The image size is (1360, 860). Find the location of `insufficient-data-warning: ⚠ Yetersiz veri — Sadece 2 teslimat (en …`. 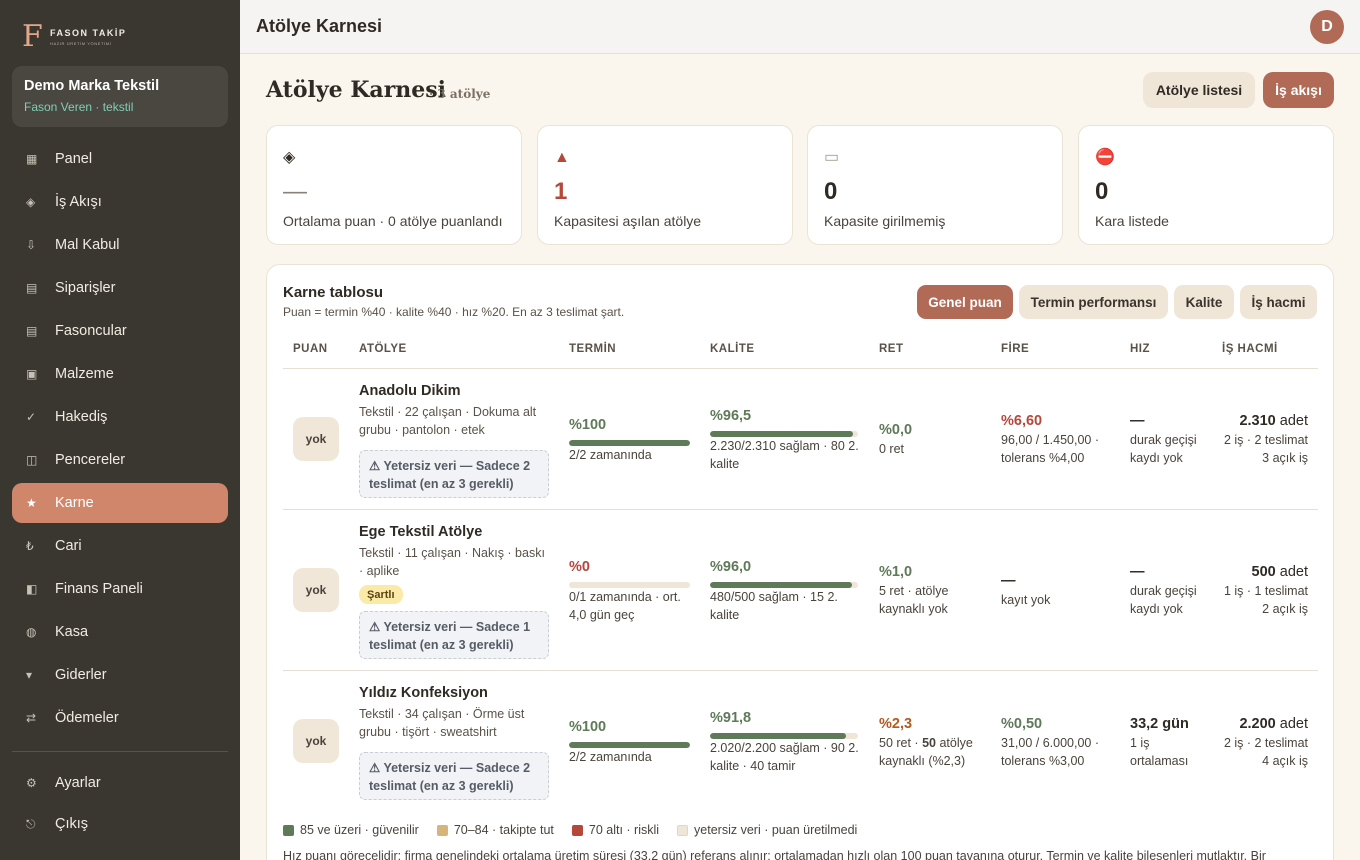

insufficient-data-warning: ⚠ Yetersiz veri — Sadece 2 teslimat (en … is located at coordinates (454, 776).